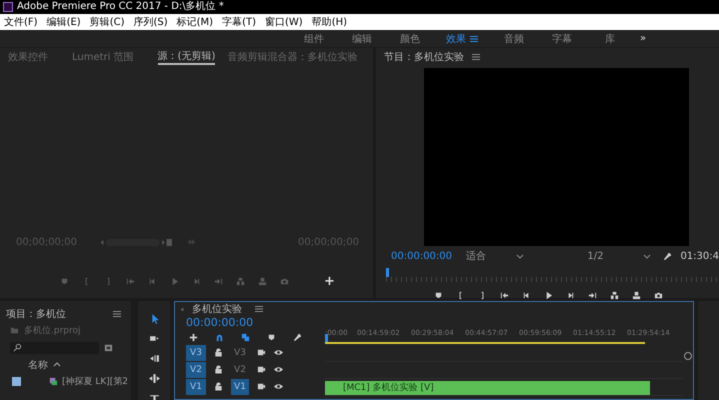  What do you see at coordinates (217, 309) in the screenshot?
I see `panel-title: 多机位实验` at bounding box center [217, 309].